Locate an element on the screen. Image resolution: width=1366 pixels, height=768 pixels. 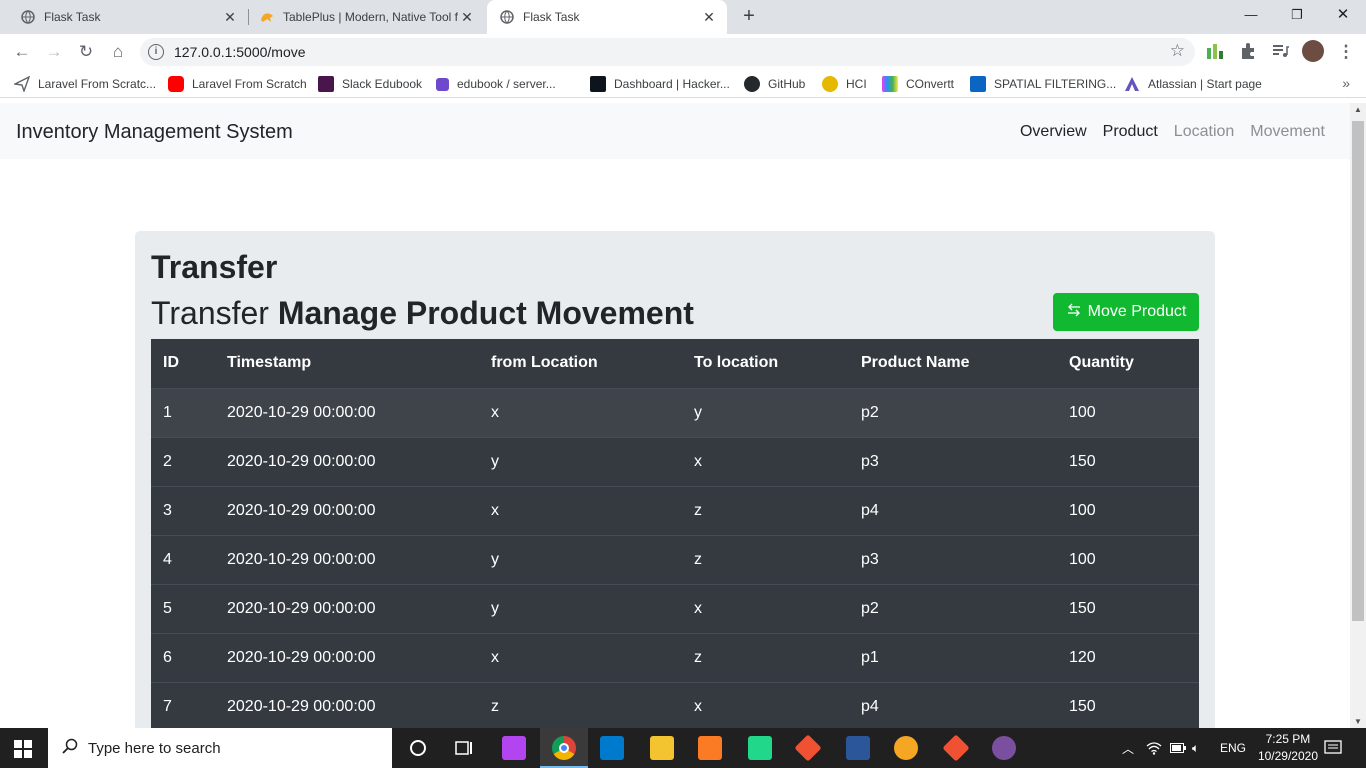
taskbar-search: Type here to search is located at coordinates (220, 748).